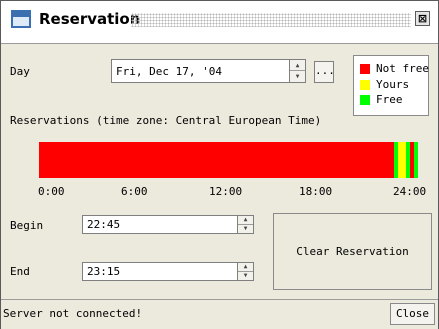  I want to click on status-message: Server not connected!, so click(73, 313).